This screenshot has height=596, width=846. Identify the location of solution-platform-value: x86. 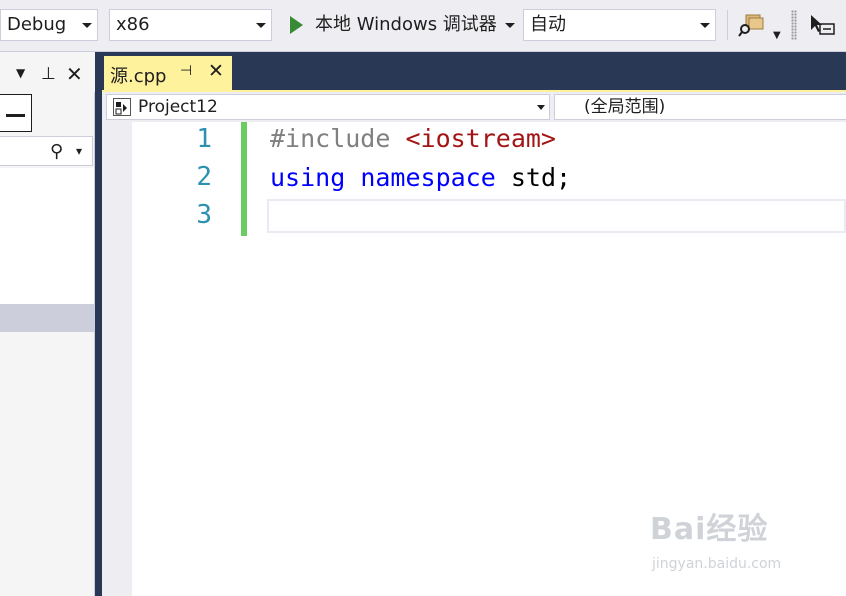
(133, 24).